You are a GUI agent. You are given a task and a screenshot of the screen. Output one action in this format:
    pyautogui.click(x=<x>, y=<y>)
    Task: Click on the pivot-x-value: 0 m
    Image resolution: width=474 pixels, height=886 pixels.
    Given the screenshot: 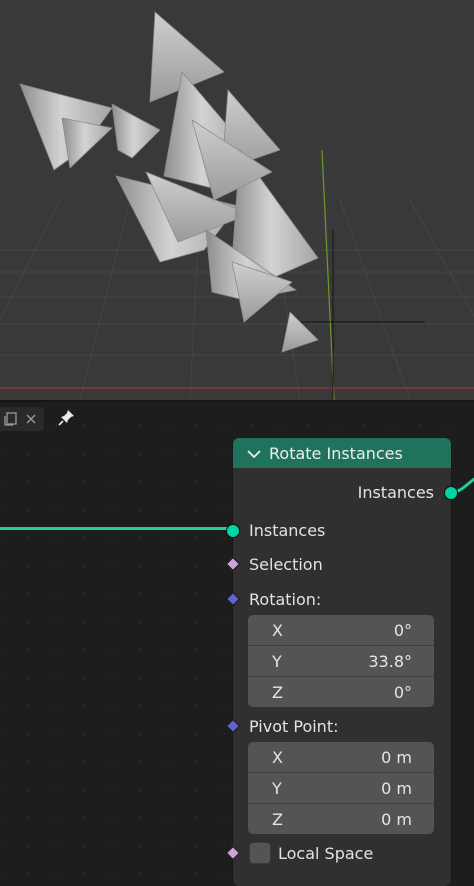 What is the action you would take?
    pyautogui.click(x=396, y=757)
    